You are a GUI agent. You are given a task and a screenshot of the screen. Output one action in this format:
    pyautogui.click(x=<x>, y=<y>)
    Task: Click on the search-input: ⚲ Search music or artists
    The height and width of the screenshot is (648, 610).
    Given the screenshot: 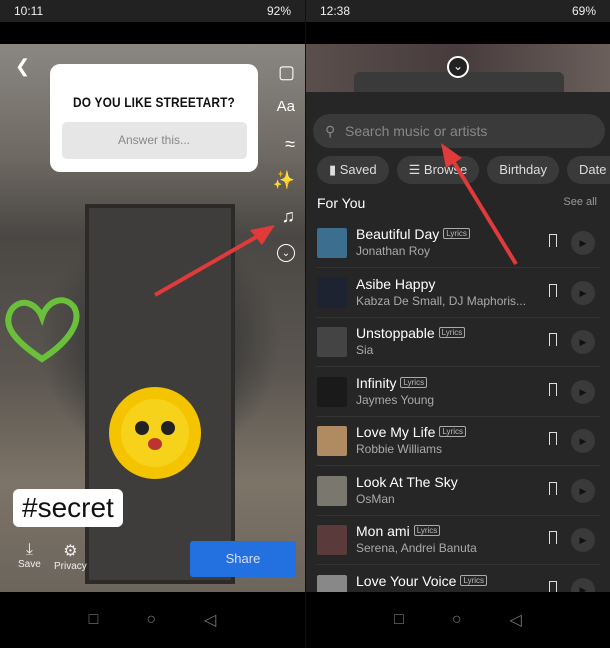 What is the action you would take?
    pyautogui.click(x=459, y=131)
    